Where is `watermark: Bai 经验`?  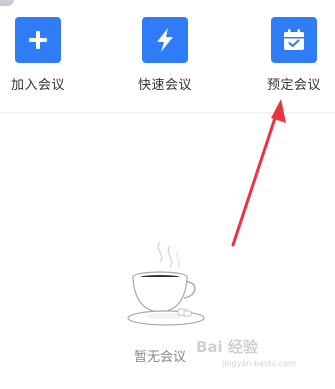 watermark: Bai 经验 is located at coordinates (227, 347).